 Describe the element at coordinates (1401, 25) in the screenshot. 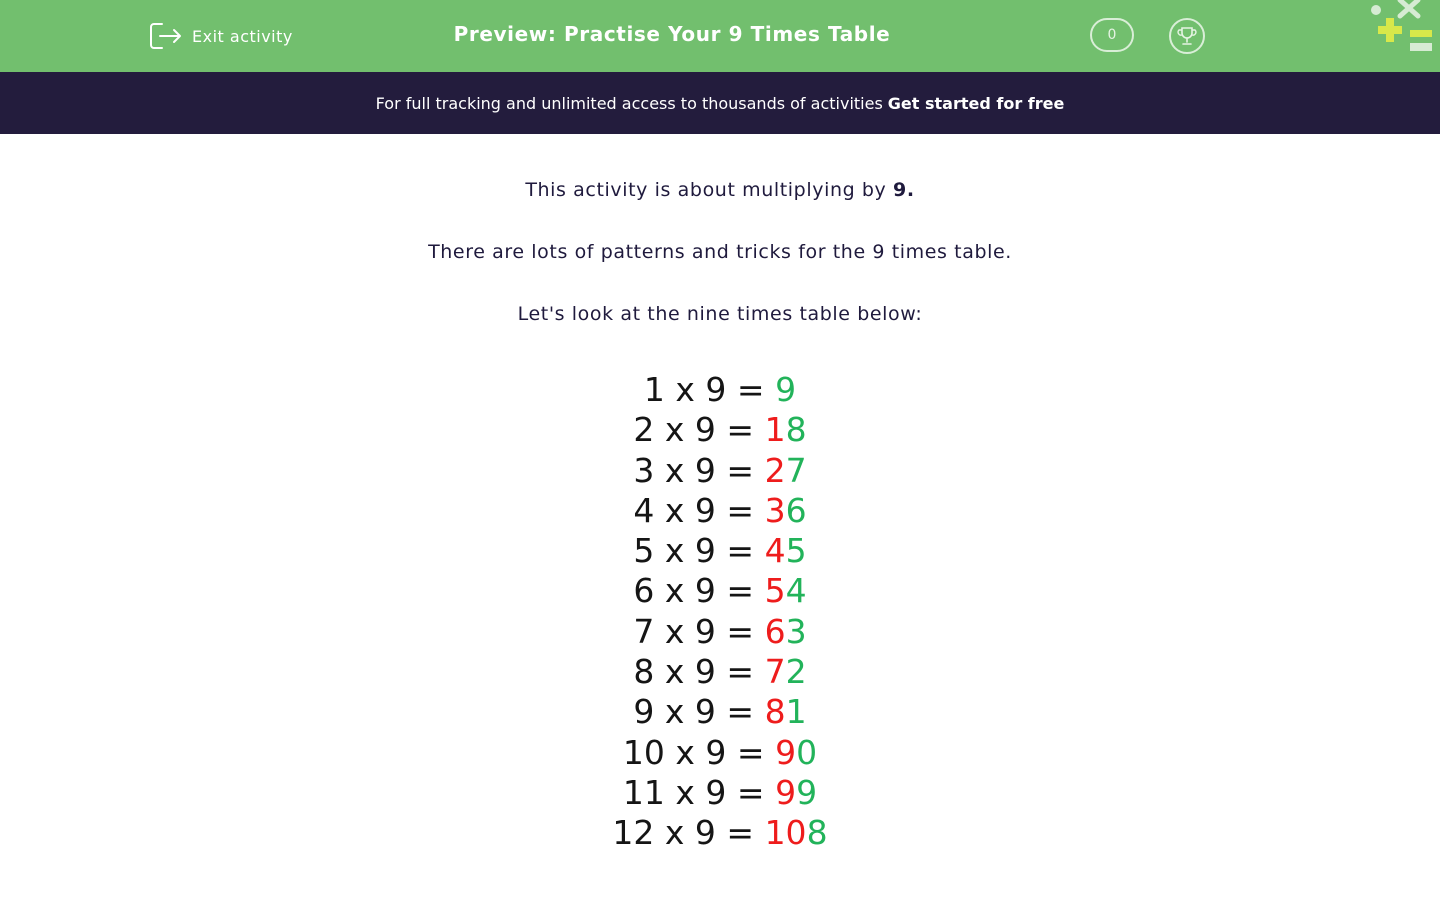

I see `site-logo` at that location.